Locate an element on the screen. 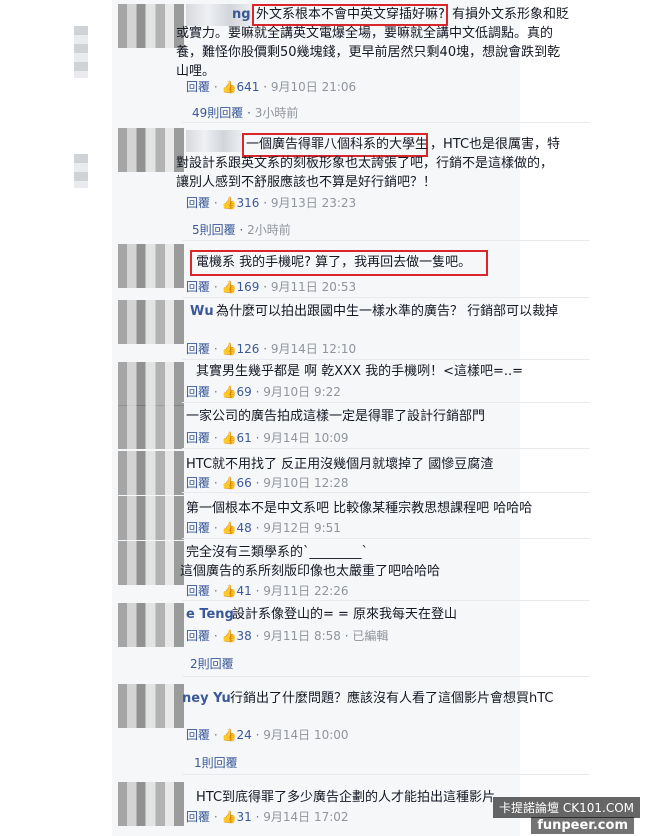 This screenshot has width=648, height=836. comment-text: 行銷出了什麼問題？應該沒有人看了這個影片會想買hTC is located at coordinates (392, 698).